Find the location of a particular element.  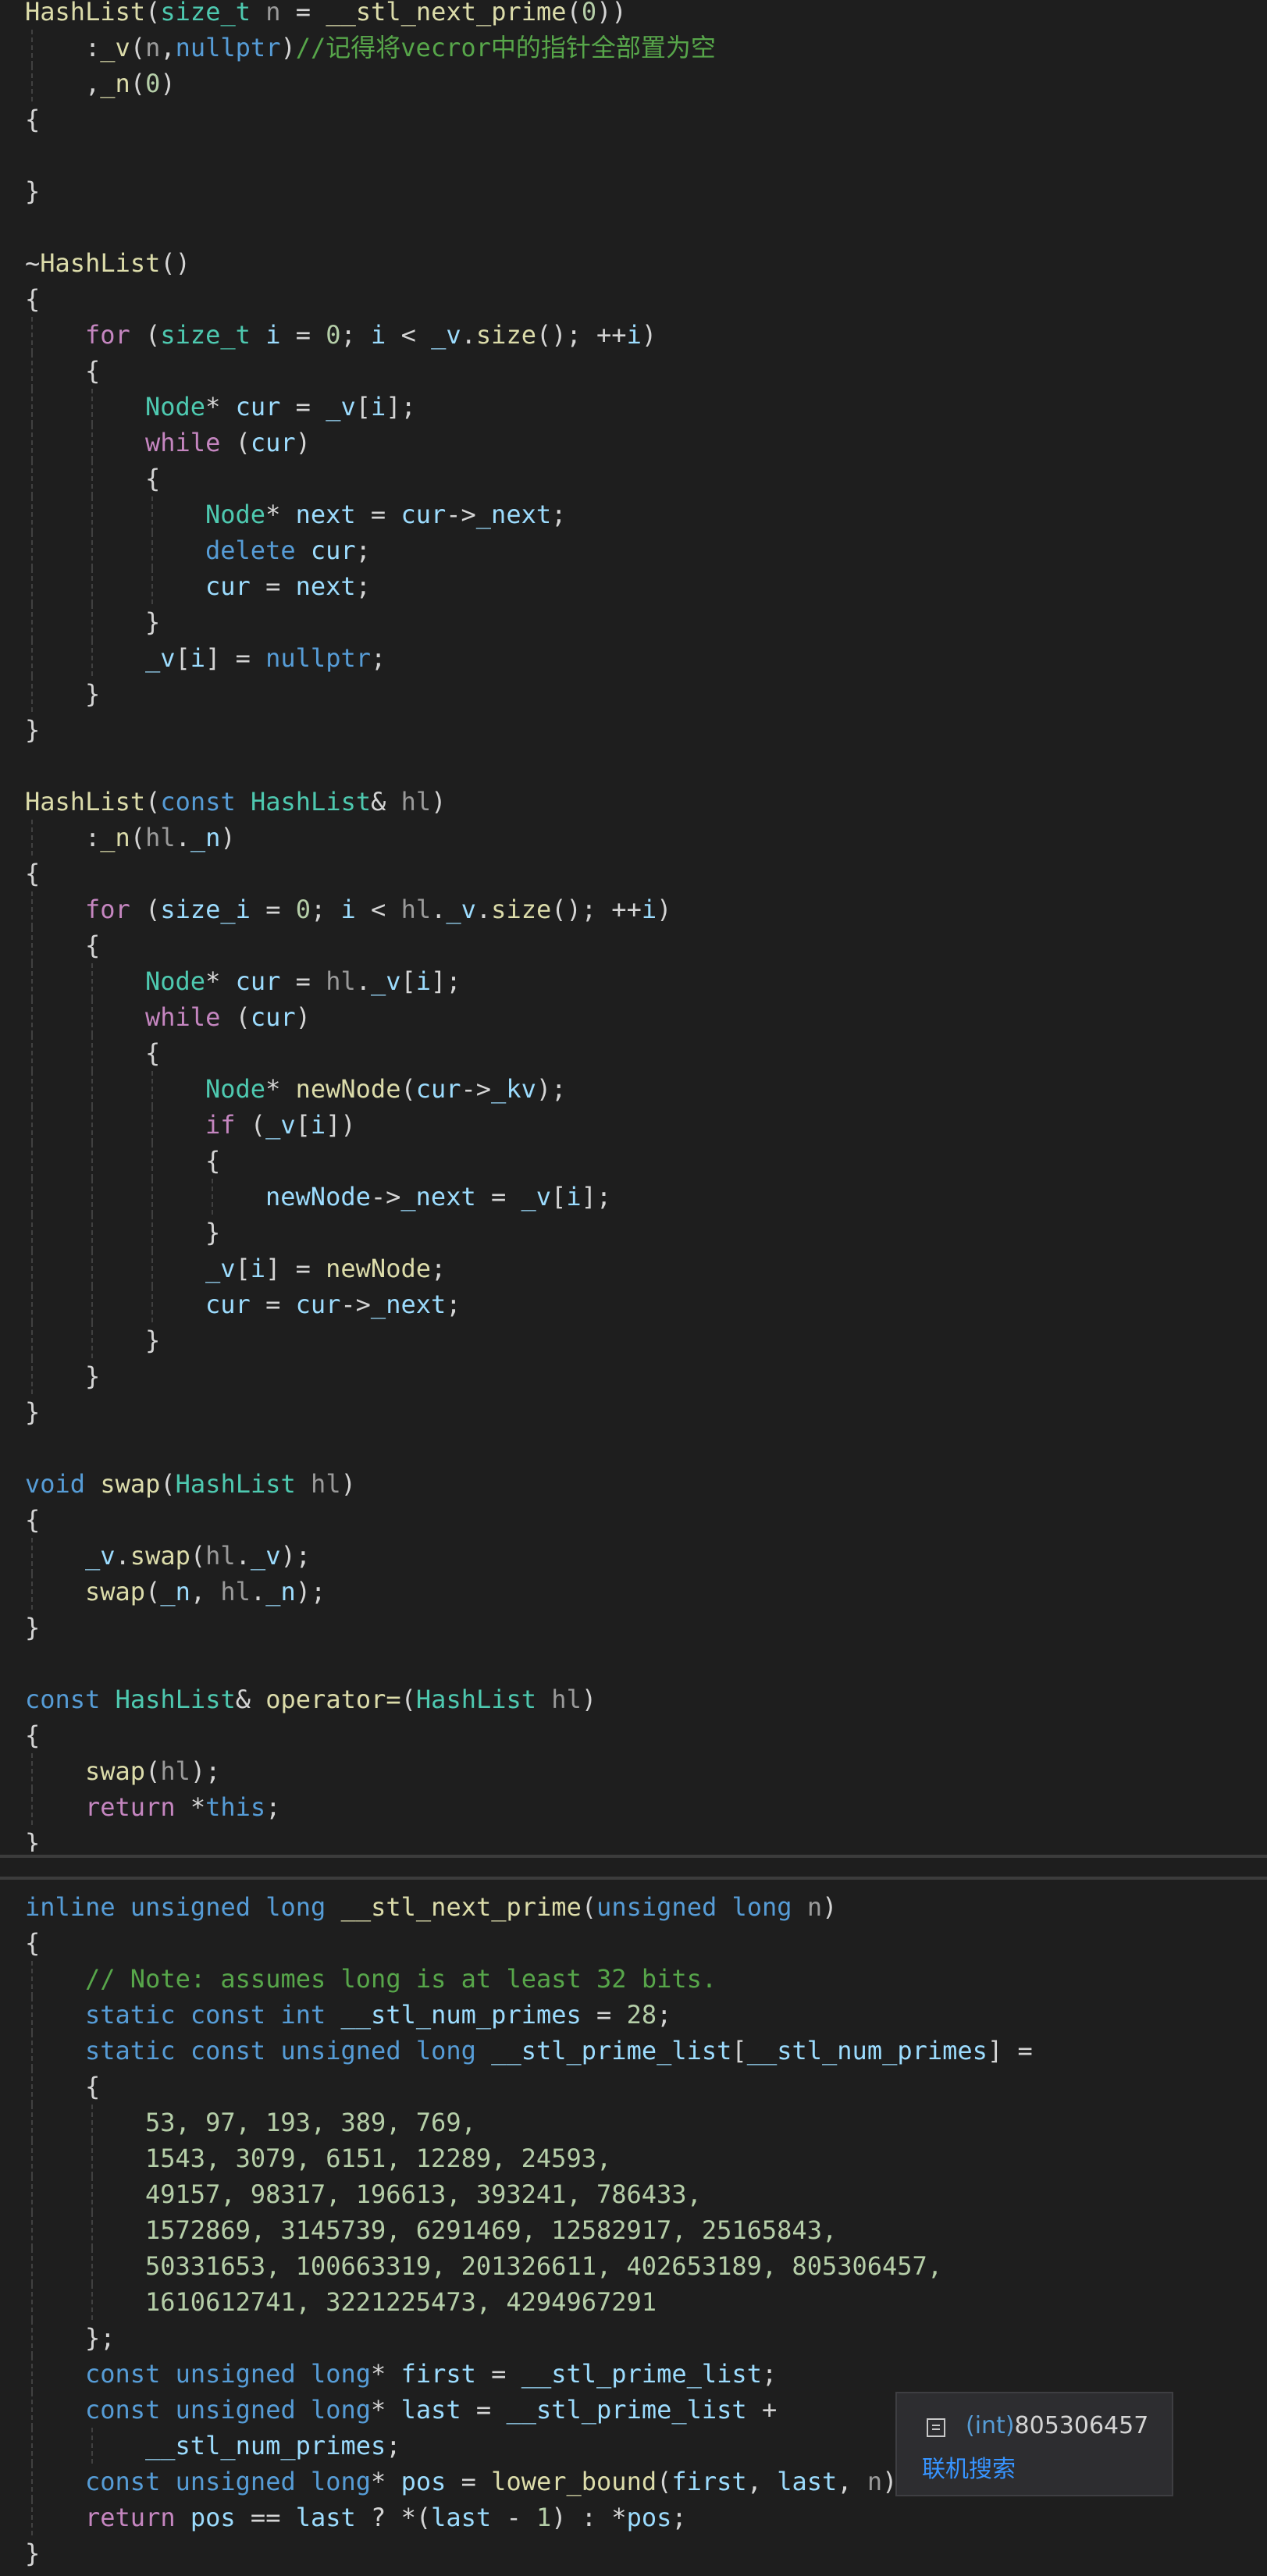

code-line: 1543, 3079, 6151, 12289, 24593, is located at coordinates (378, 2158).